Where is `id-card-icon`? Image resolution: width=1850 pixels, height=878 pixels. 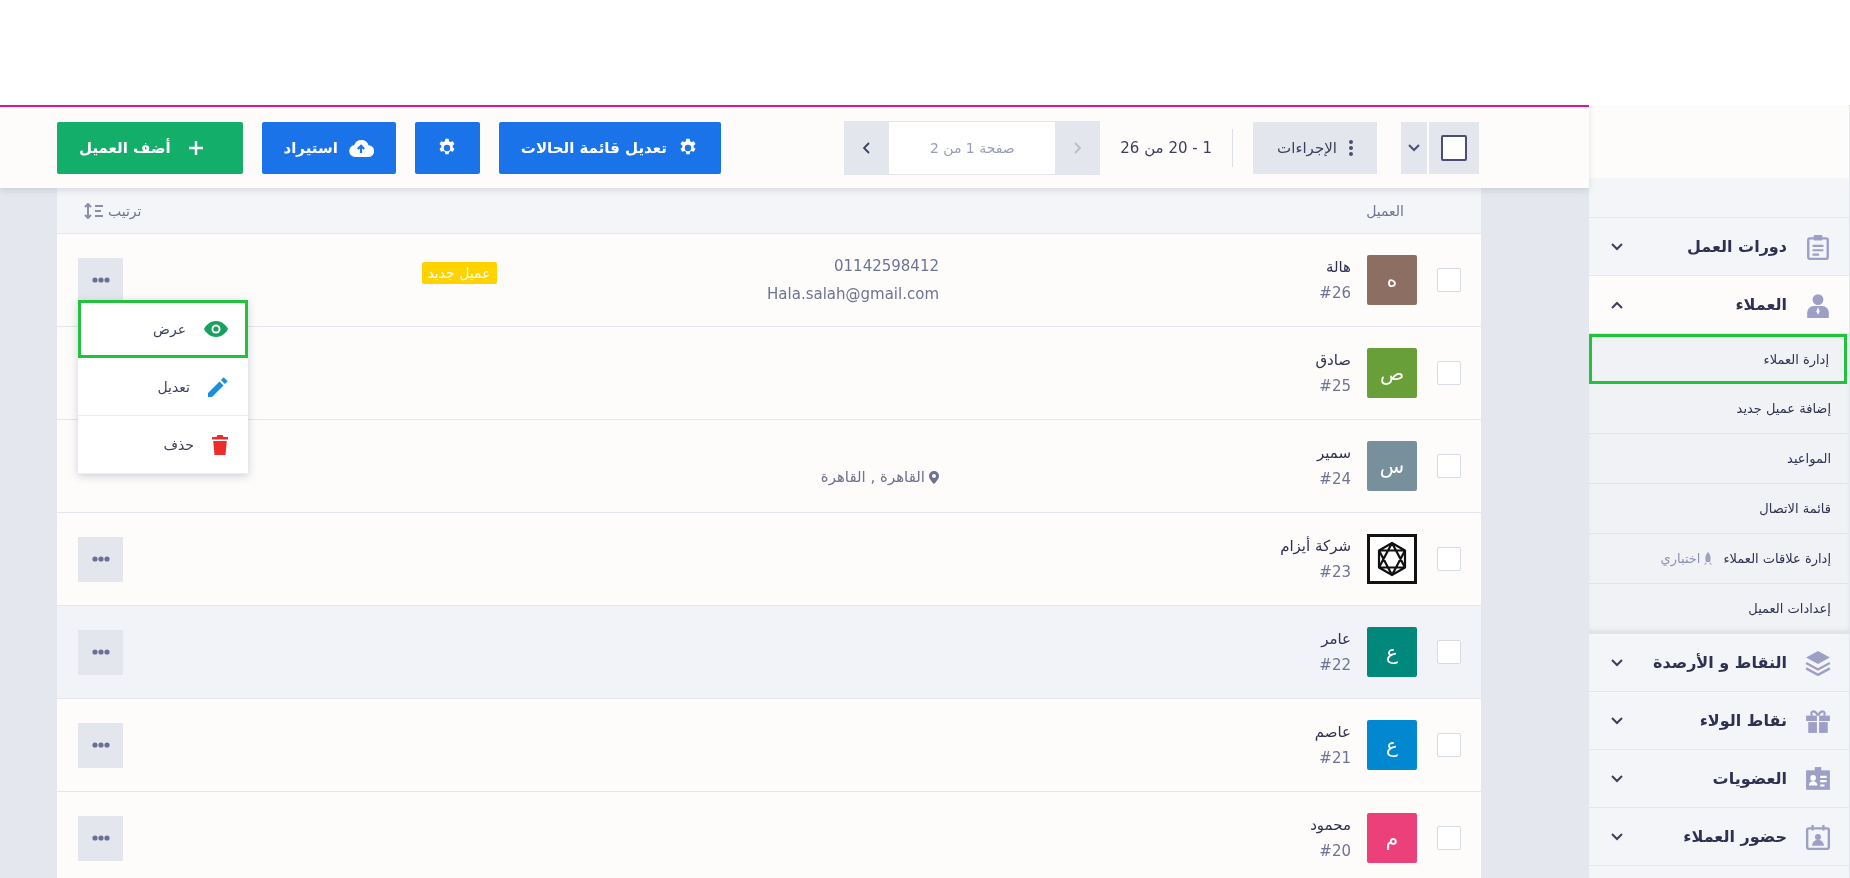 id-card-icon is located at coordinates (1818, 778).